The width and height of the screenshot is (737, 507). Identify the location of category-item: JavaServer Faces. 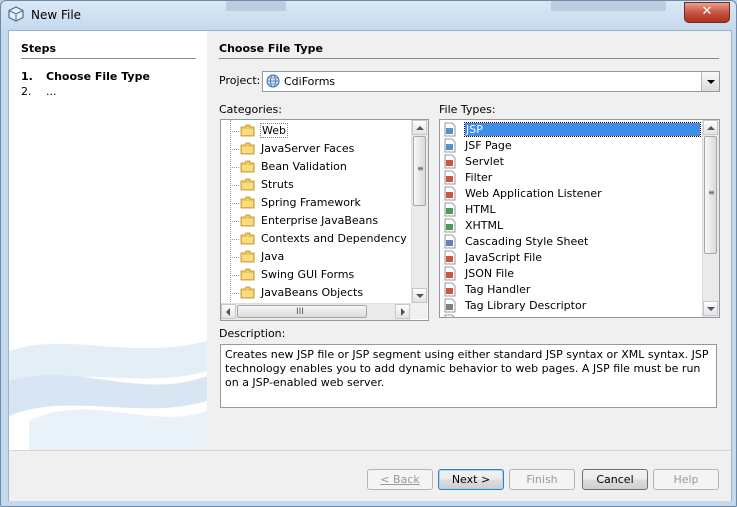
(316, 149).